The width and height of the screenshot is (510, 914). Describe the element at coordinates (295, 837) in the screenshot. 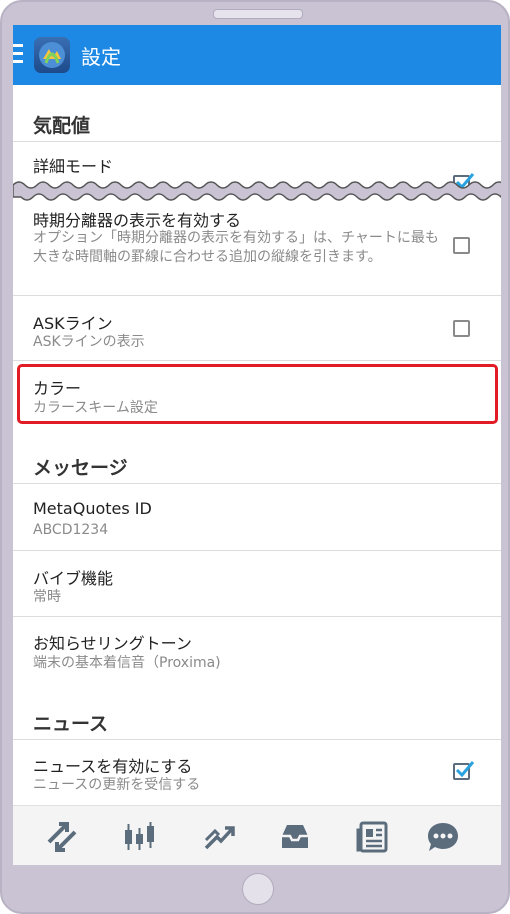

I see `inbox-icon` at that location.